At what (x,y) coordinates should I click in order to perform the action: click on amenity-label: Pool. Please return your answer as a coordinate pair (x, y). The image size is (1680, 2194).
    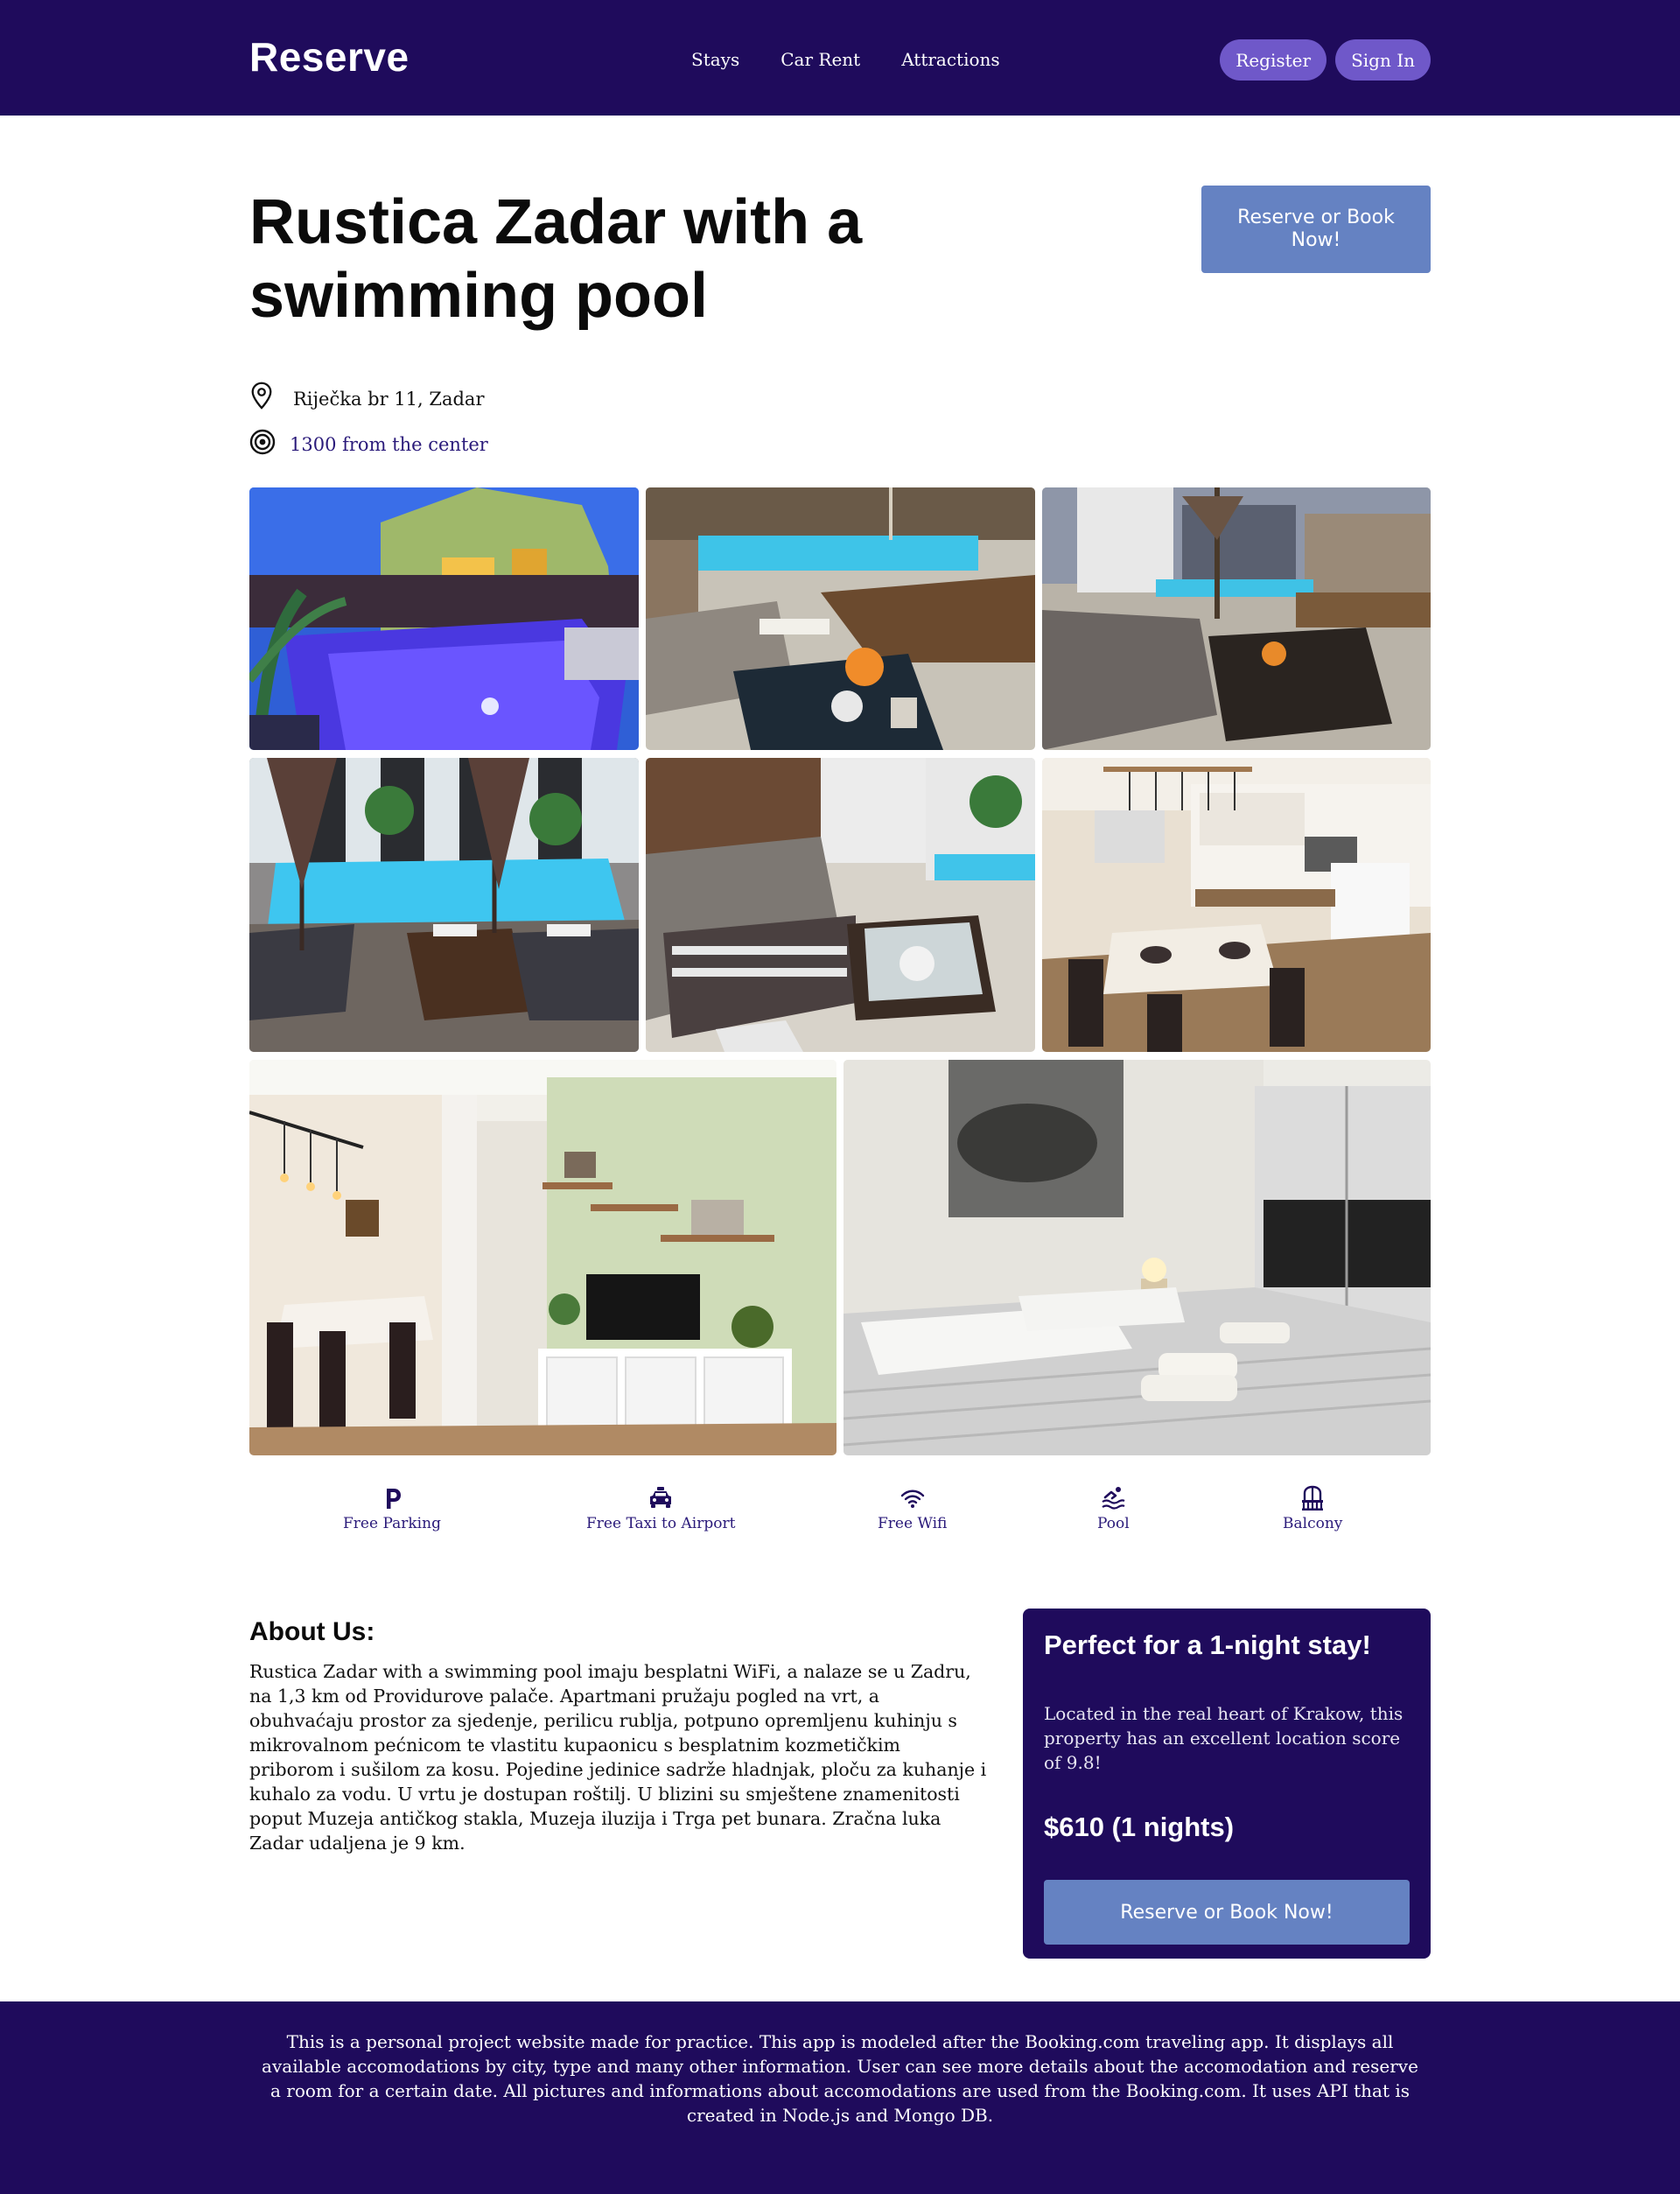
    Looking at the image, I should click on (1113, 1523).